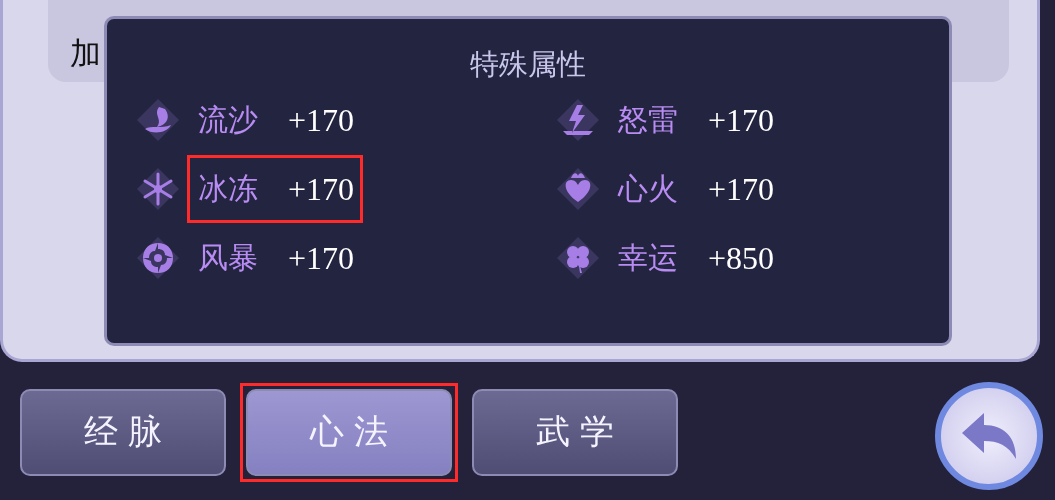  I want to click on attribute-name: 风暴, so click(228, 257).